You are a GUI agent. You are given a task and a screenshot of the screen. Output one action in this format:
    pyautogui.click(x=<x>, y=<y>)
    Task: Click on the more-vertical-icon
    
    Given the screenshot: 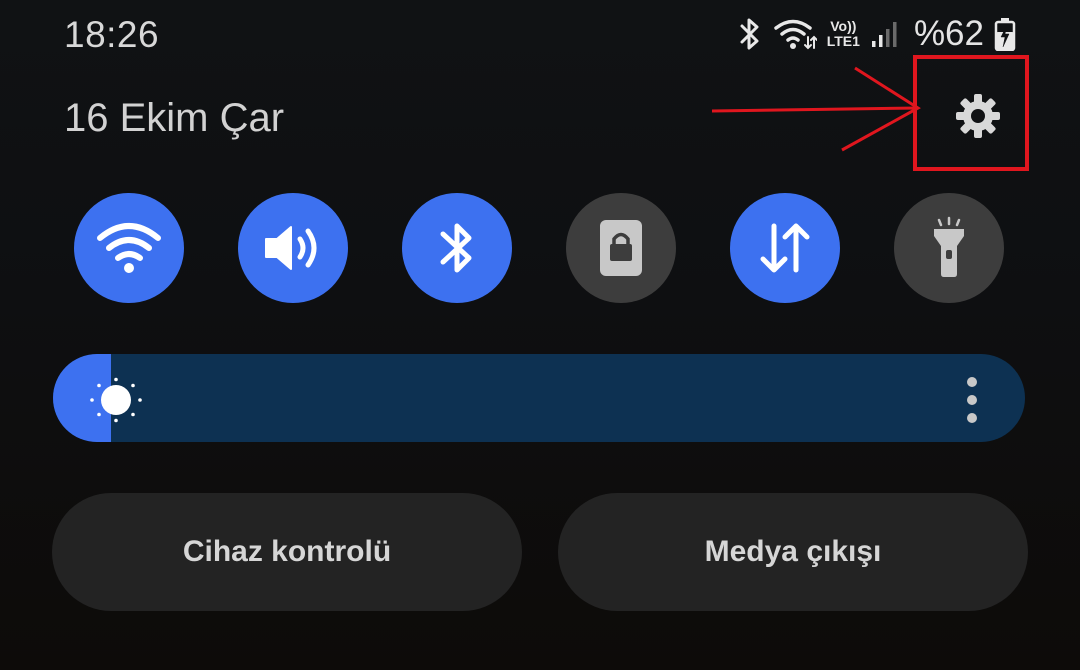 What is the action you would take?
    pyautogui.click(x=972, y=400)
    